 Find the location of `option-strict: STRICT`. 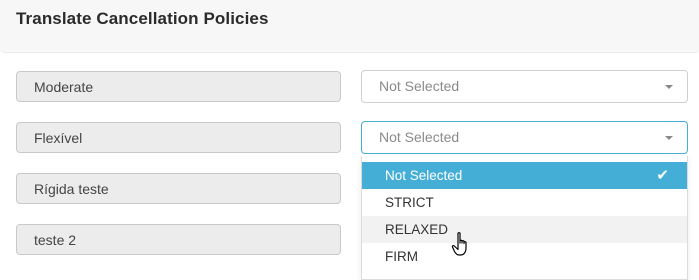

option-strict: STRICT is located at coordinates (524, 202).